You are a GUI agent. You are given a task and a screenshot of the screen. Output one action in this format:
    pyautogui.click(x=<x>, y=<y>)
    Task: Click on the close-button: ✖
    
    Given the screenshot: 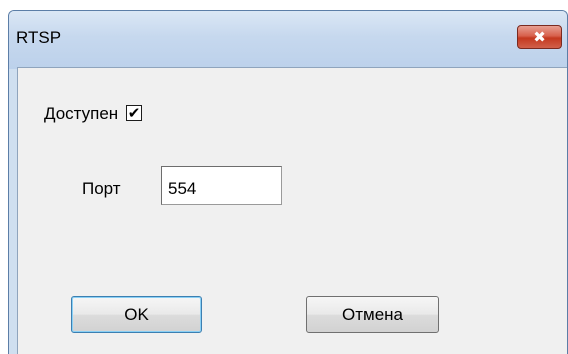 What is the action you would take?
    pyautogui.click(x=539, y=37)
    